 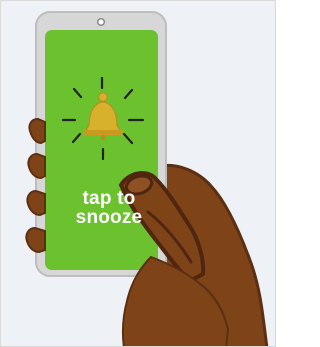 I want to click on tap-to-label: tap to, so click(x=109, y=198).